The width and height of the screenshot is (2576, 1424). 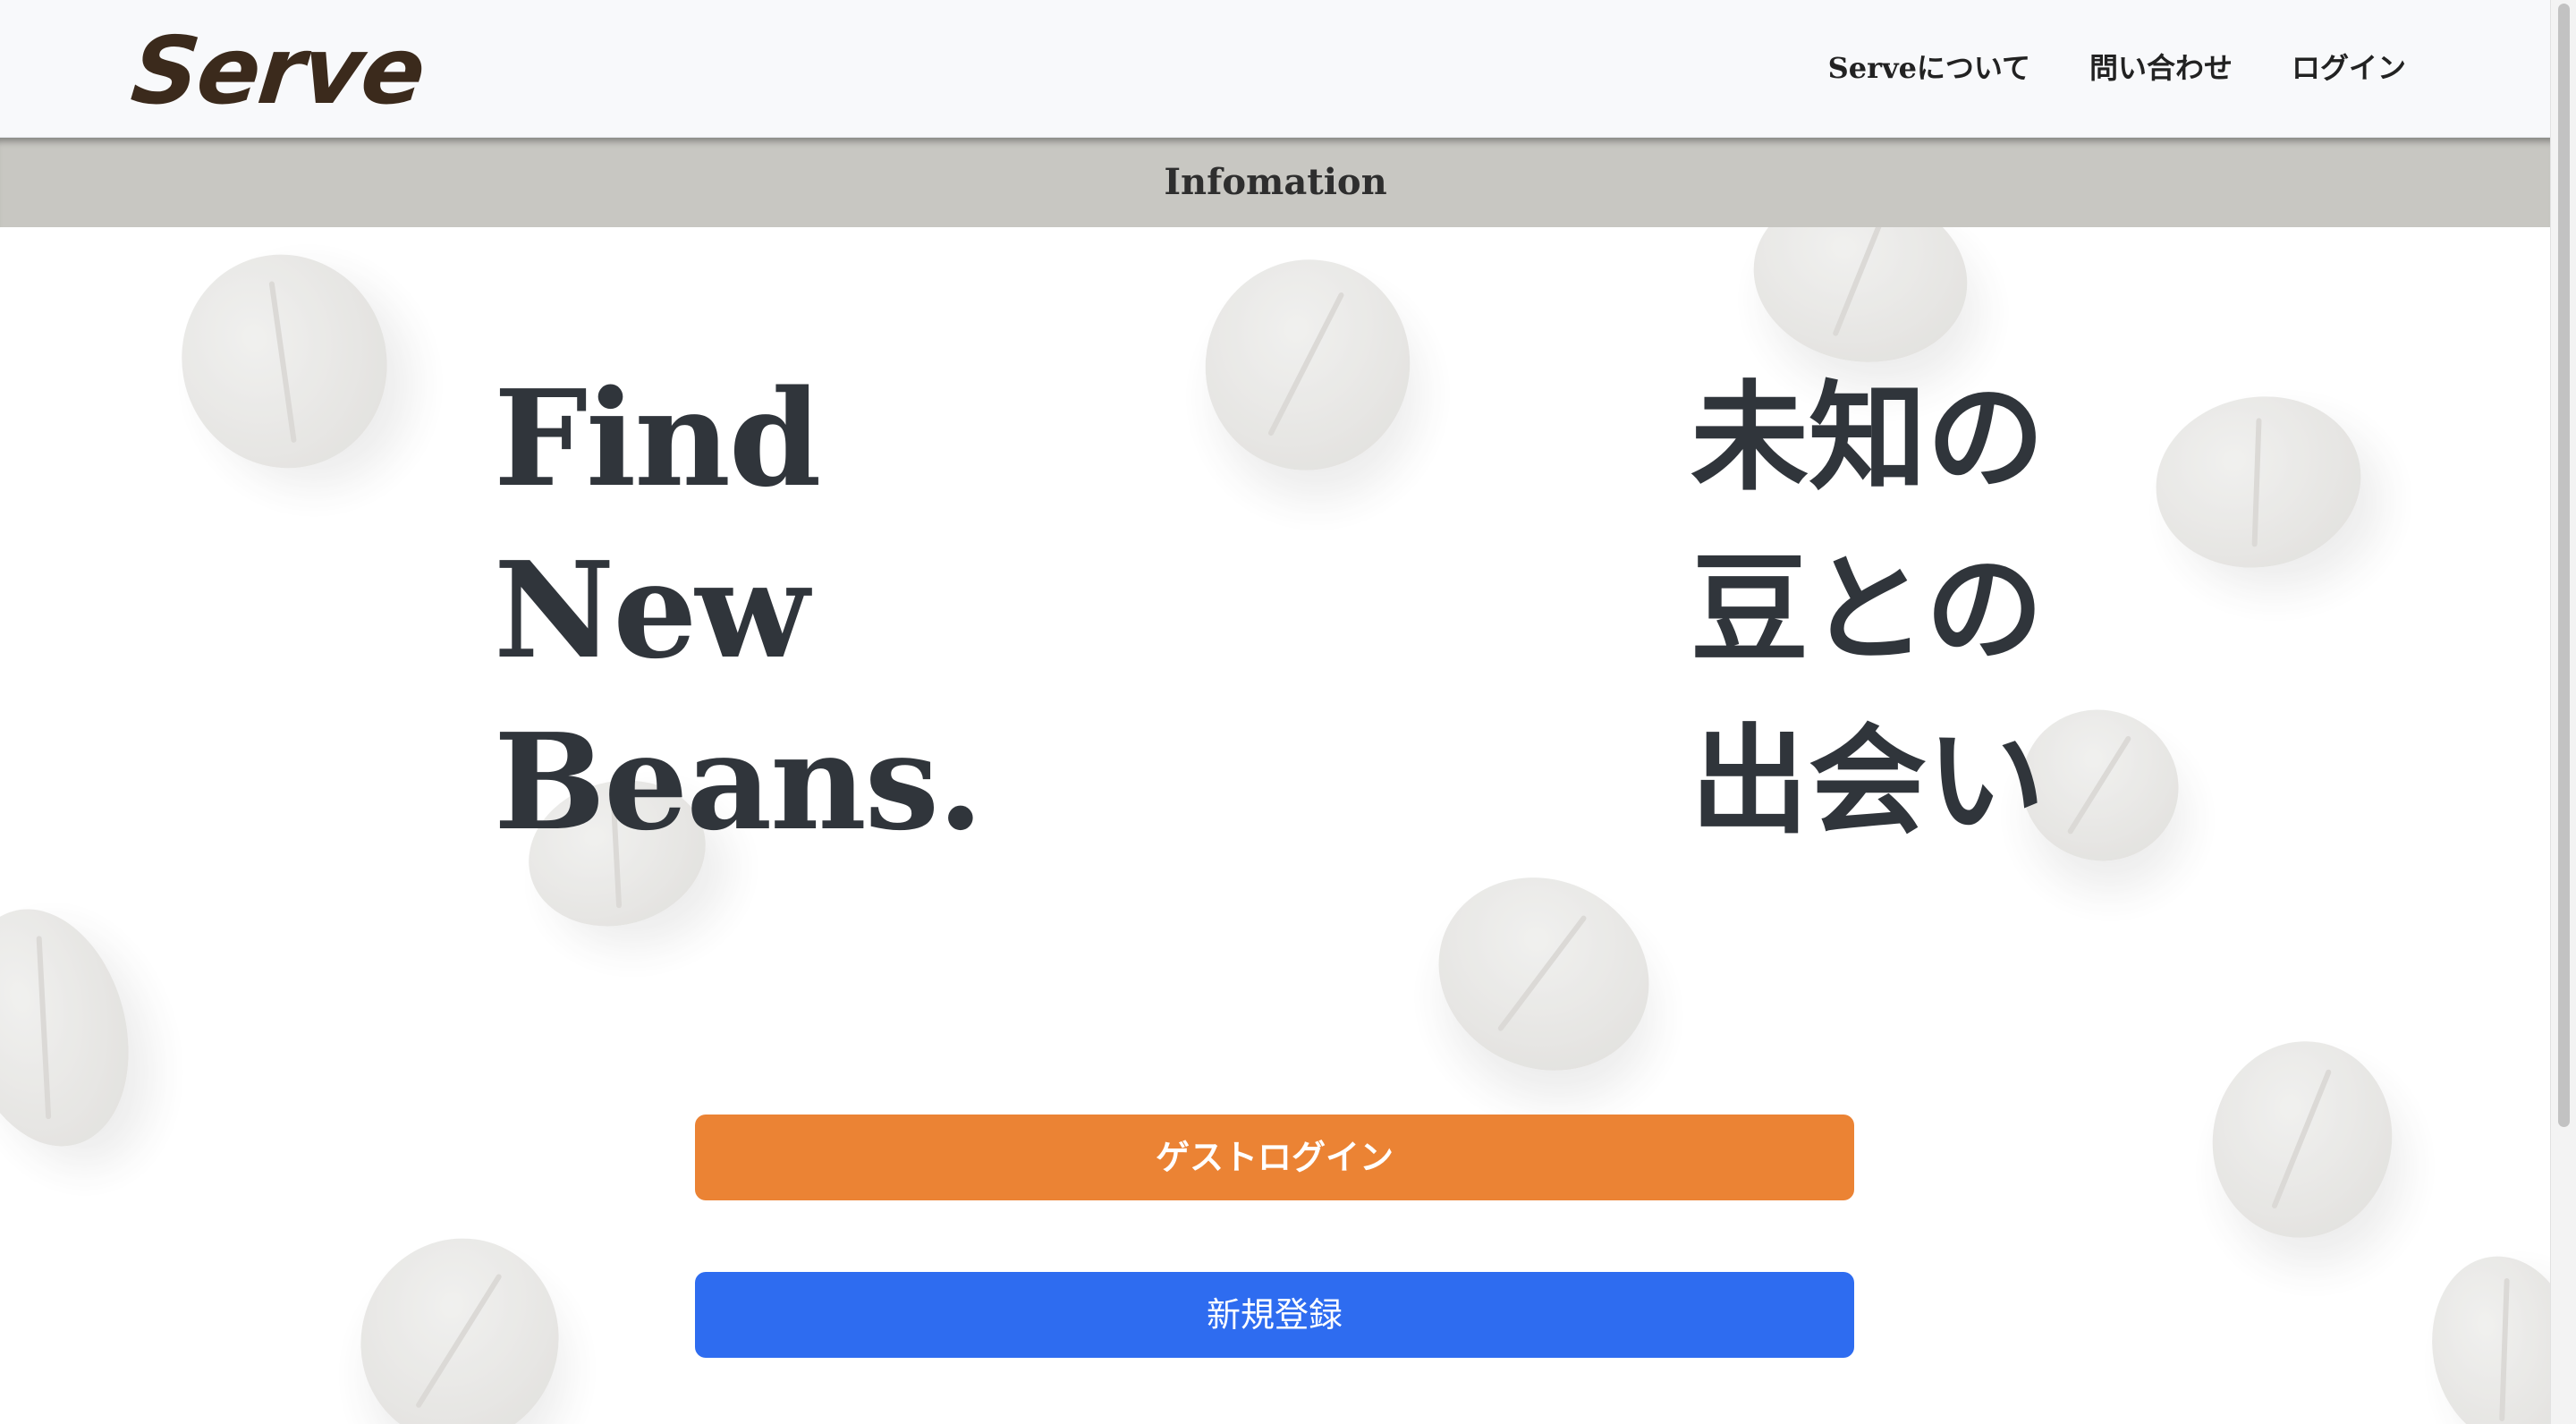 I want to click on site-header: Serve Serveについて 問い合わせ ログイン, so click(x=1275, y=69).